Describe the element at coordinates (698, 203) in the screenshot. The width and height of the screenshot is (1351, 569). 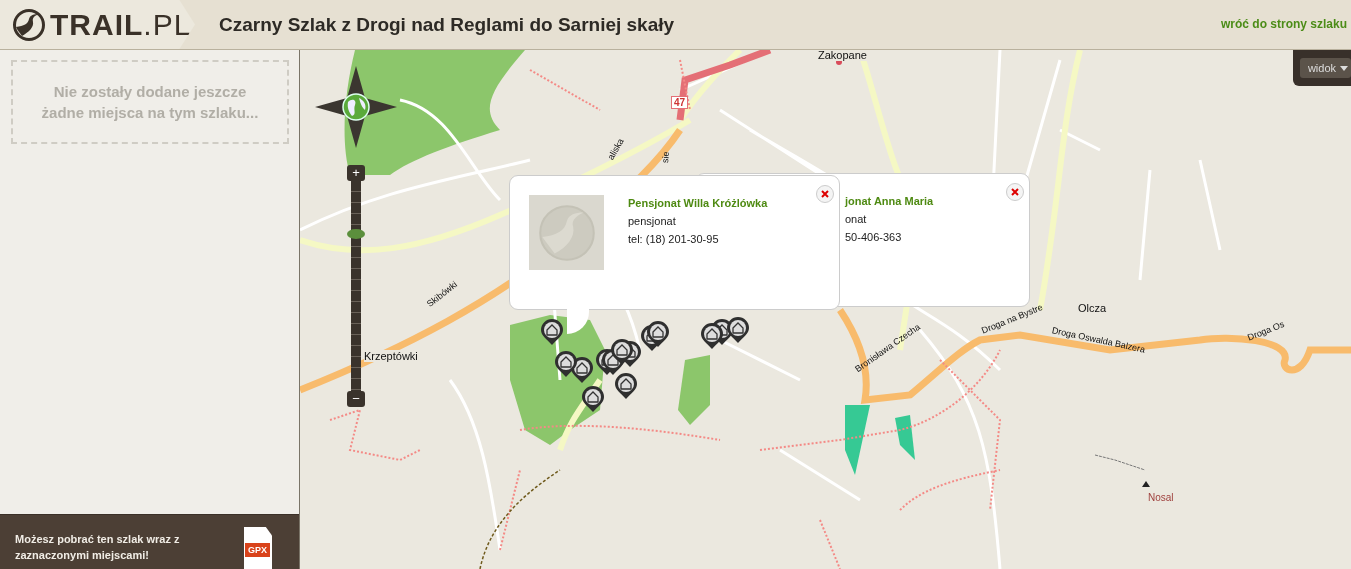
I see `place-name-link: Pensjonat Willa Króżlówka` at that location.